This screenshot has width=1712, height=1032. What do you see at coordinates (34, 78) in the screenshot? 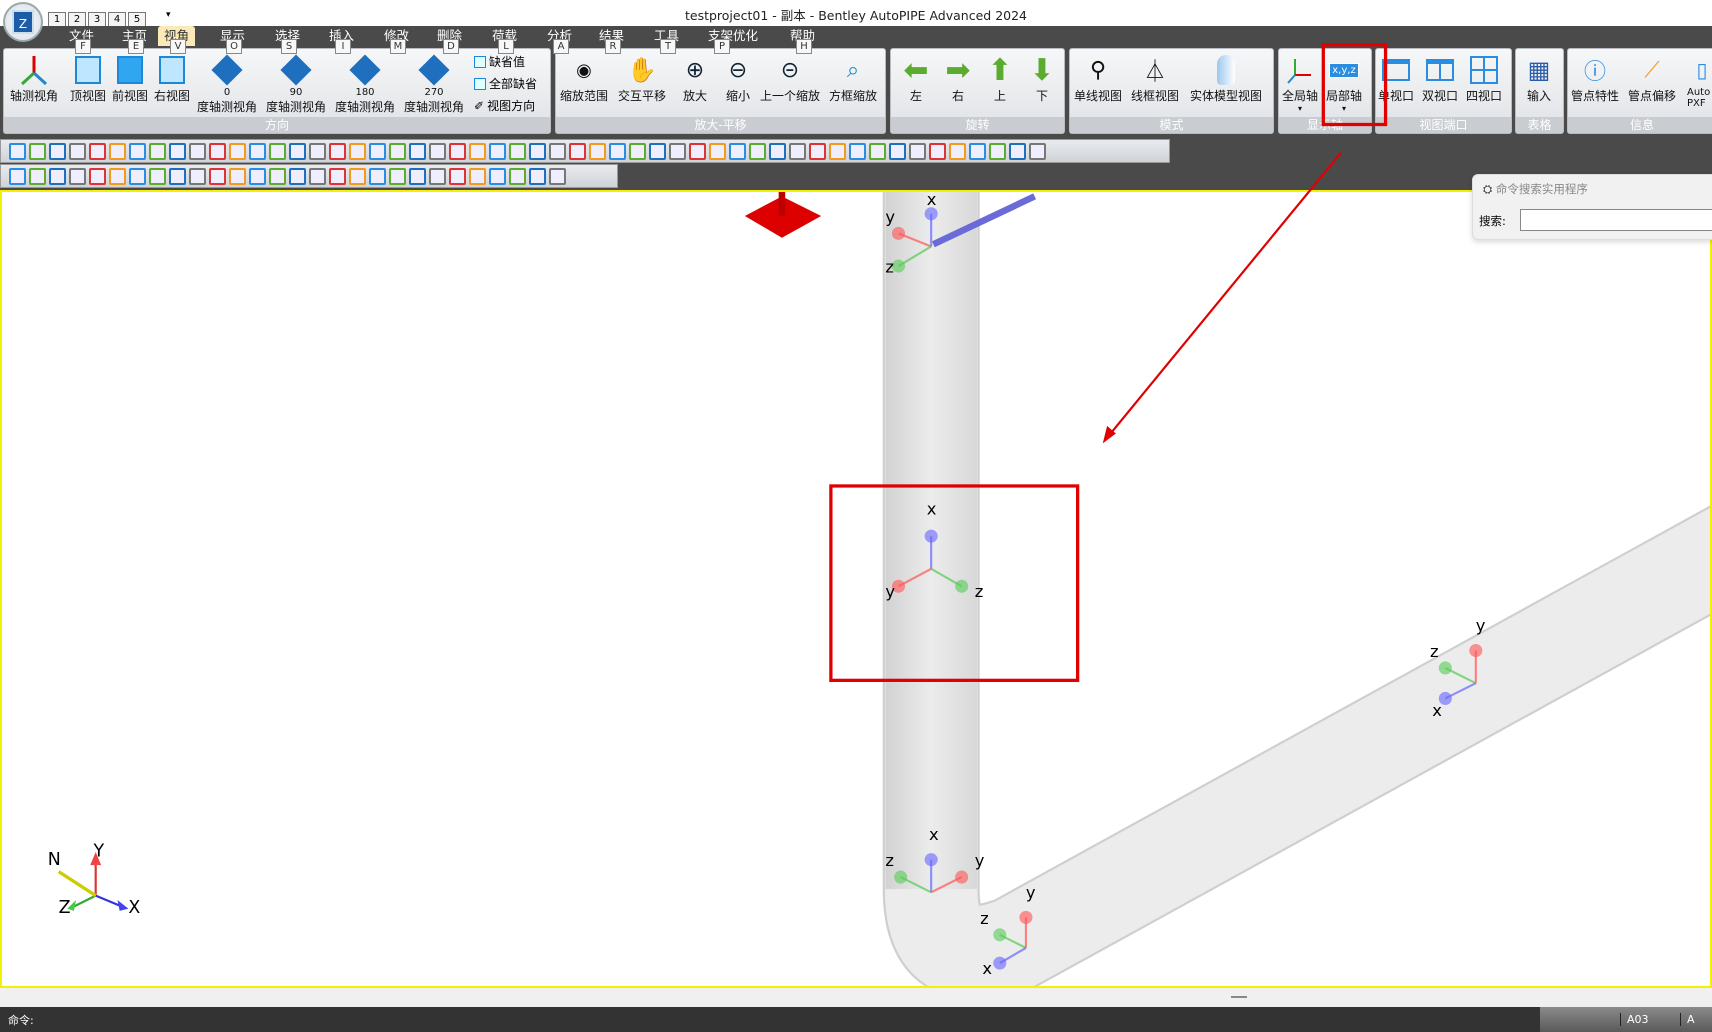
I see `isometric-view-button: 轴测视角` at bounding box center [34, 78].